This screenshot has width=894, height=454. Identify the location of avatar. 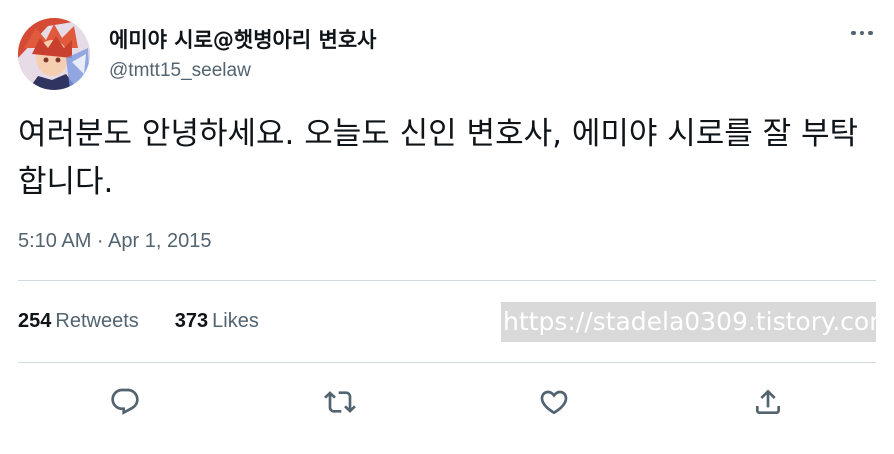
(54, 54).